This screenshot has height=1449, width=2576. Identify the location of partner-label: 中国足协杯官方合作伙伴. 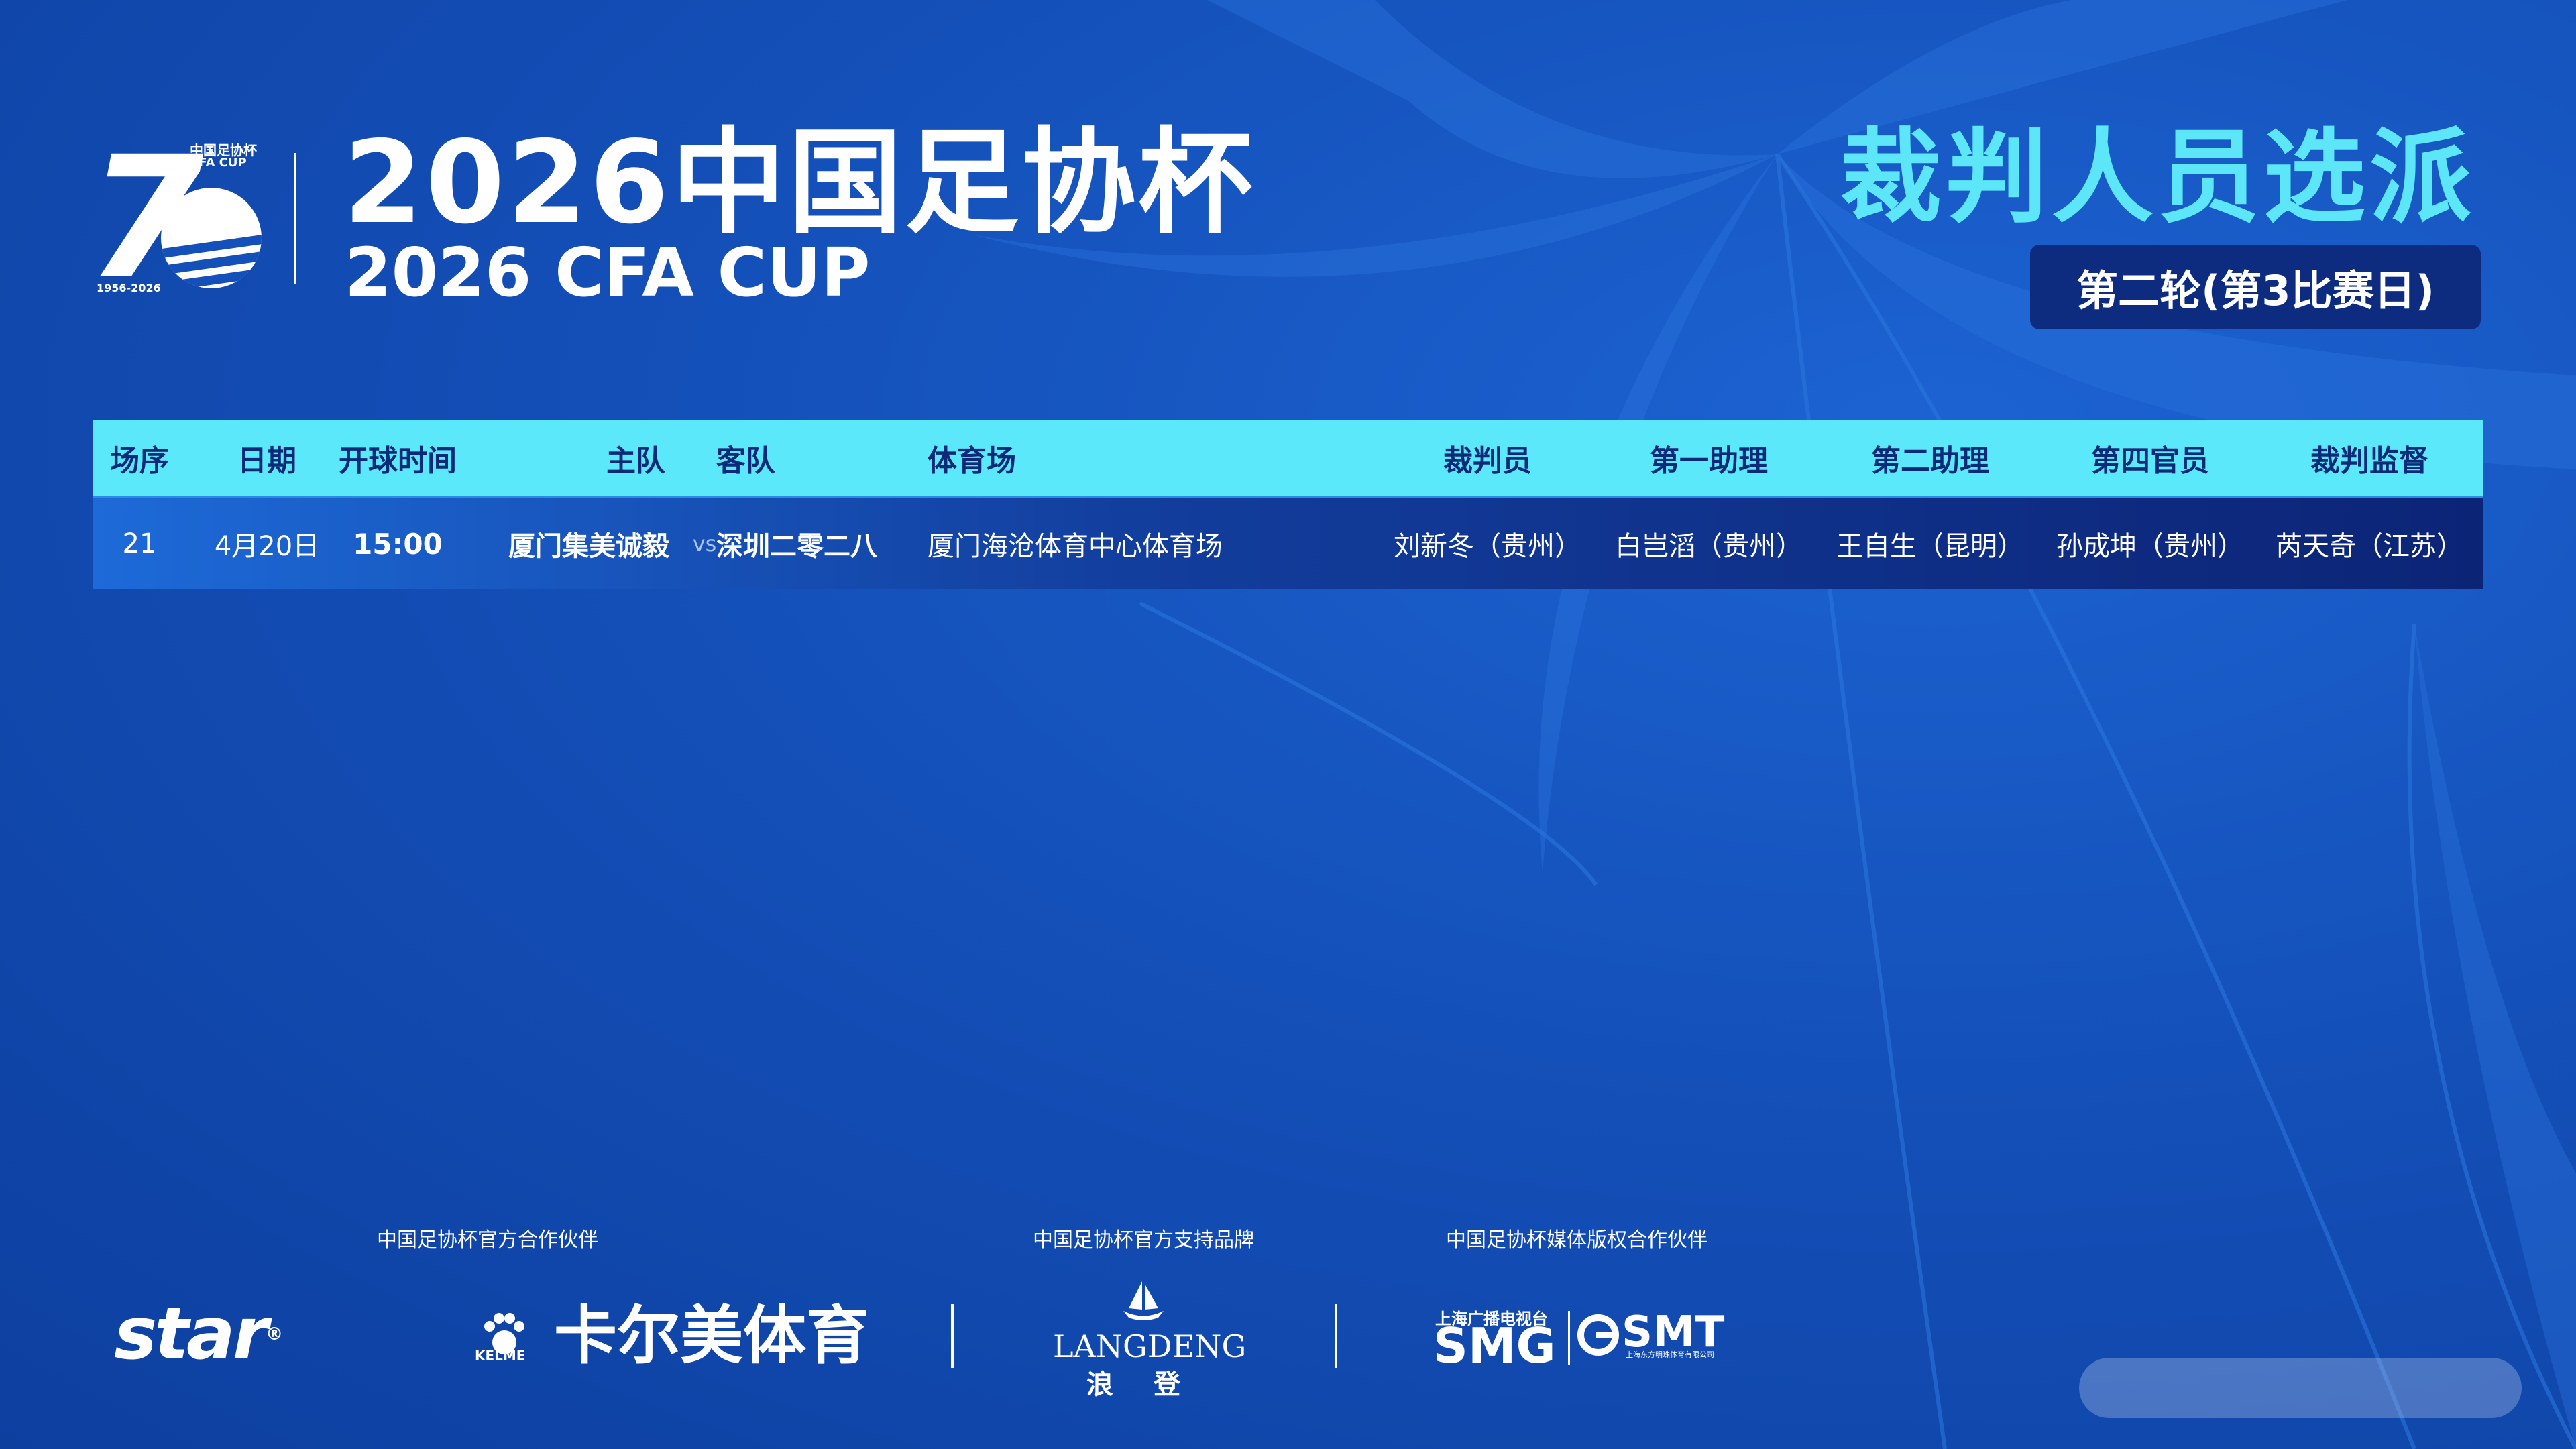
(487, 1240).